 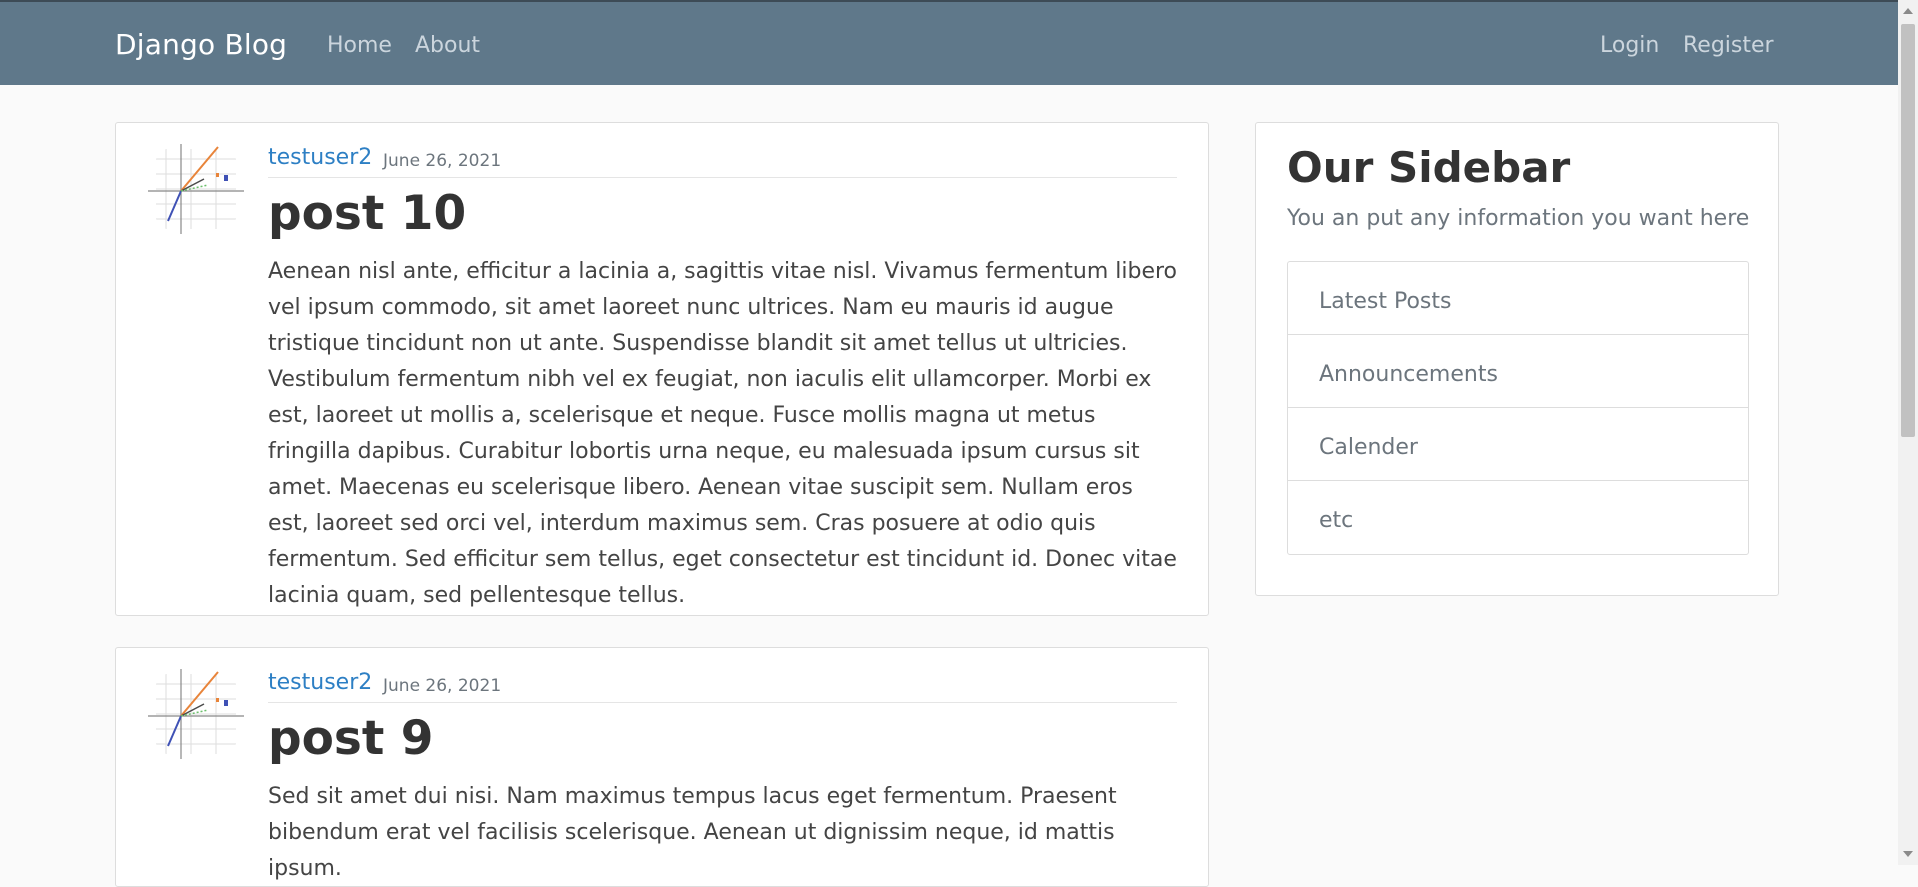 I want to click on sidebar-item-latest-posts: Latest Posts, so click(x=1518, y=298).